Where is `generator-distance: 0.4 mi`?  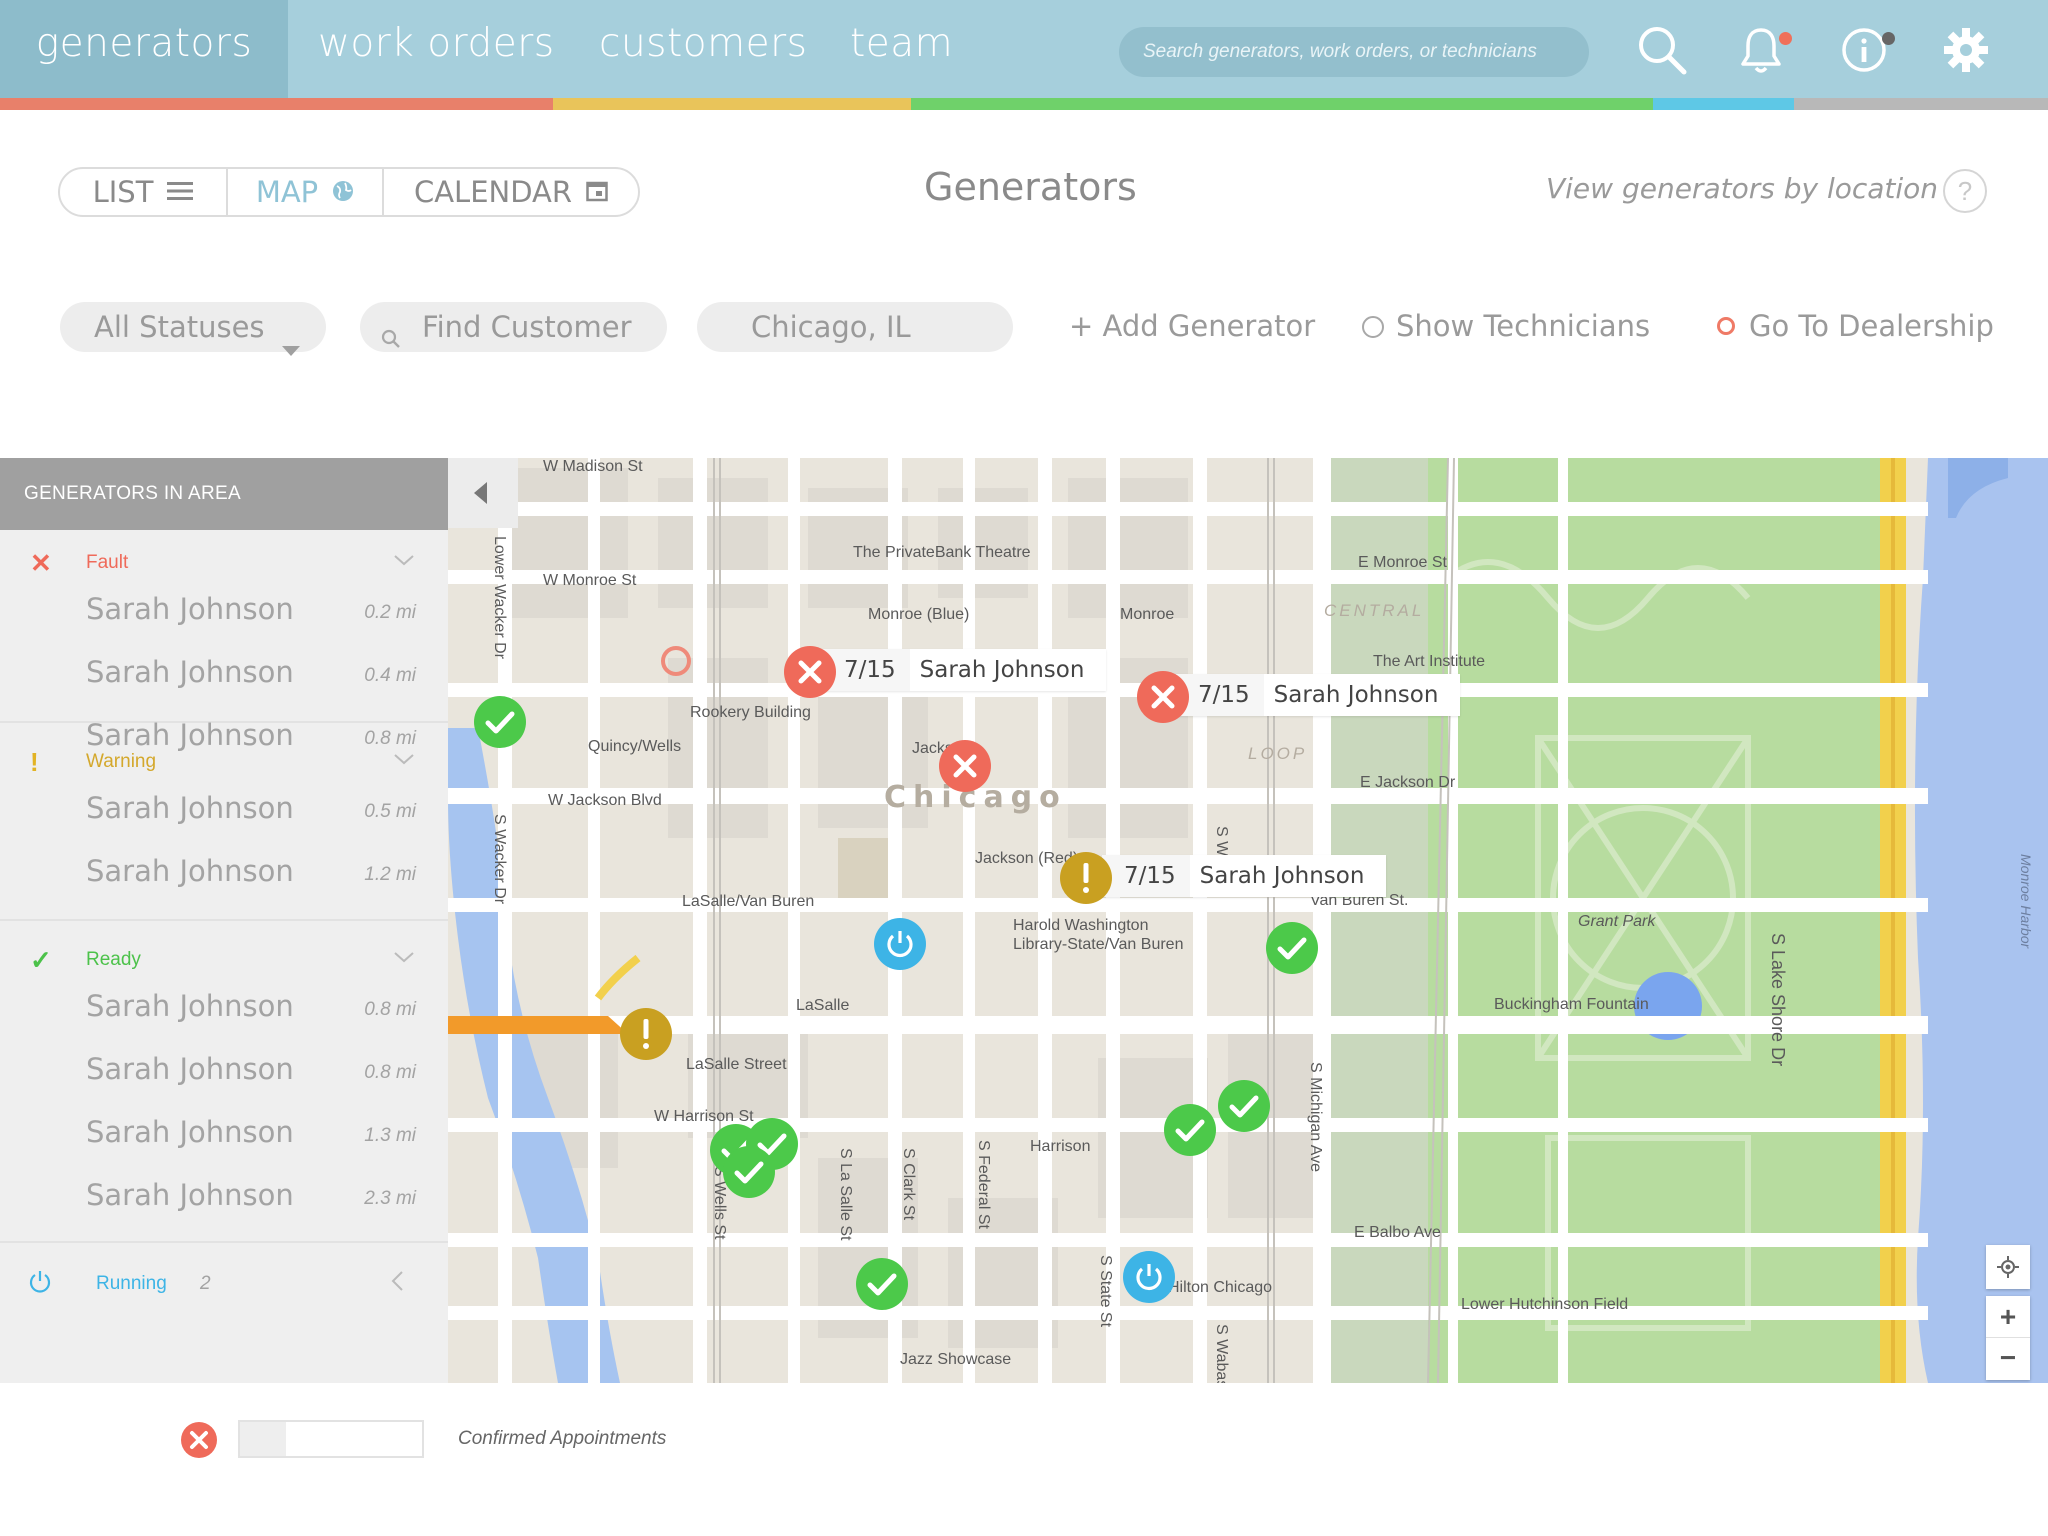 generator-distance: 0.4 mi is located at coordinates (390, 675).